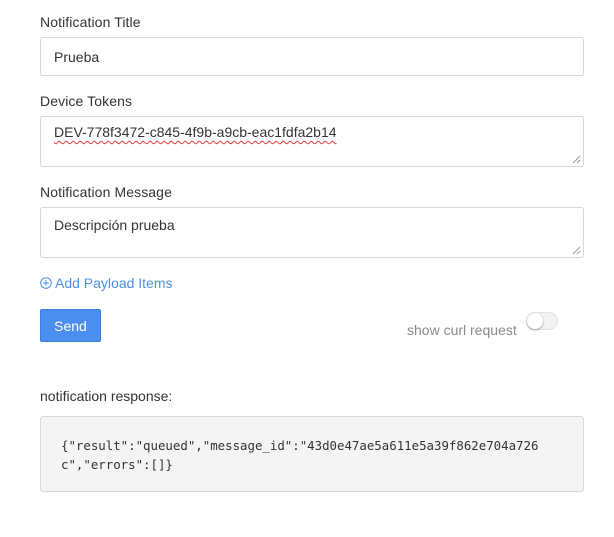 This screenshot has height=537, width=614. I want to click on add-payload-items-label: Add Payload Items, so click(114, 283).